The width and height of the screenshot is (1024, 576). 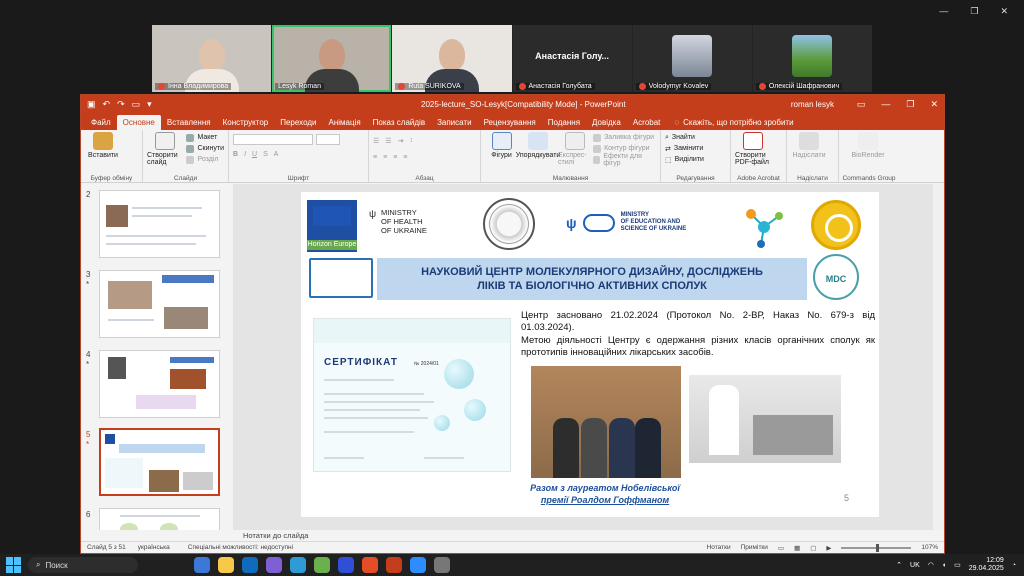 I want to click on send-button: Надіслати, so click(x=809, y=145).